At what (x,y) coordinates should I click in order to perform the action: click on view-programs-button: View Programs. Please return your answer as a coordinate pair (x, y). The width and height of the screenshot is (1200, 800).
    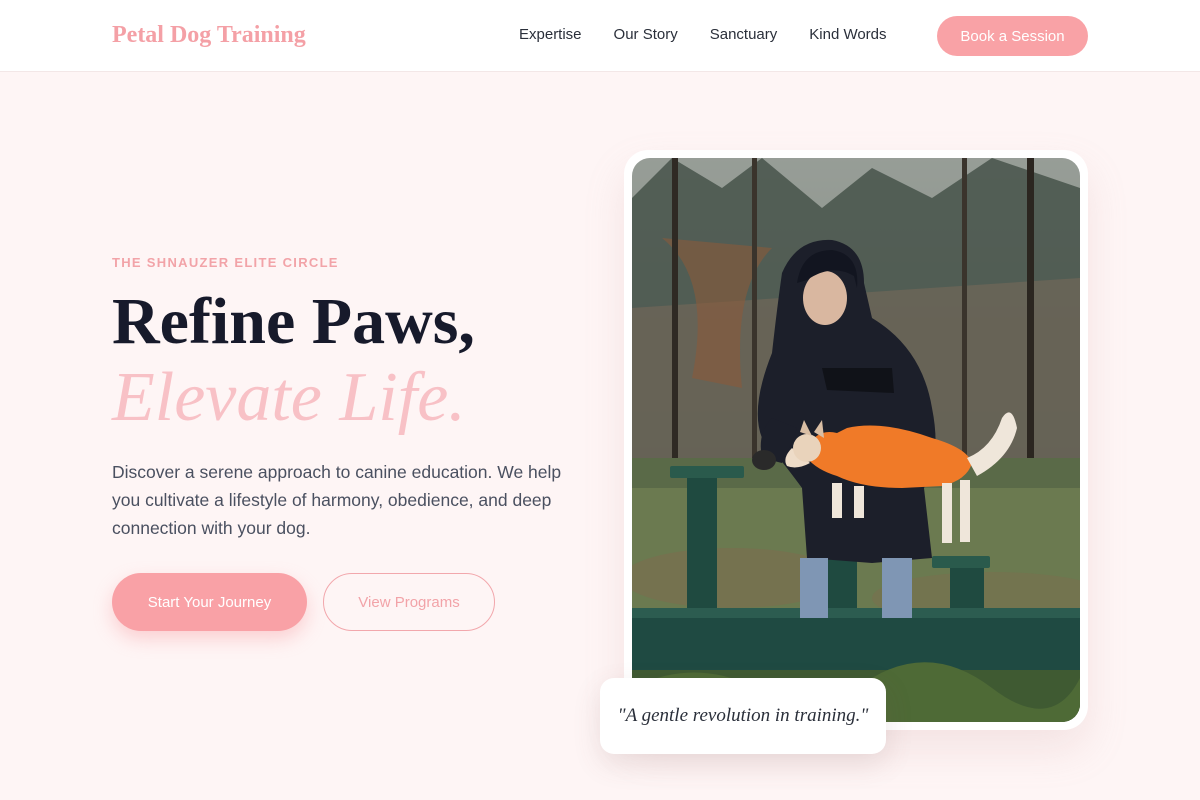
    Looking at the image, I should click on (409, 602).